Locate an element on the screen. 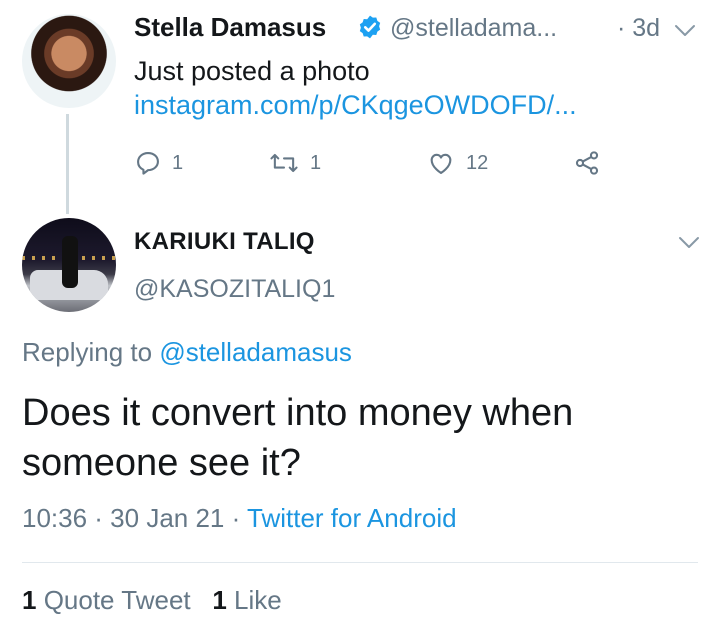 Image resolution: width=720 pixels, height=630 pixels. reply-author-name: KARIUKI TALIQ is located at coordinates (224, 242).